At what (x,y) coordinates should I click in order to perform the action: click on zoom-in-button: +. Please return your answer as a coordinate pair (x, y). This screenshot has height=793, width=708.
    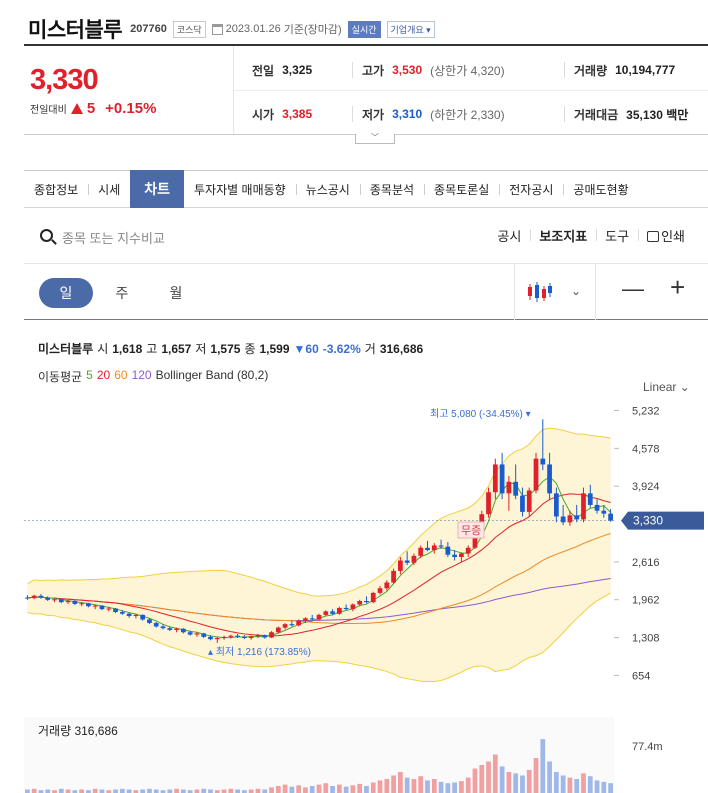
    Looking at the image, I should click on (677, 287).